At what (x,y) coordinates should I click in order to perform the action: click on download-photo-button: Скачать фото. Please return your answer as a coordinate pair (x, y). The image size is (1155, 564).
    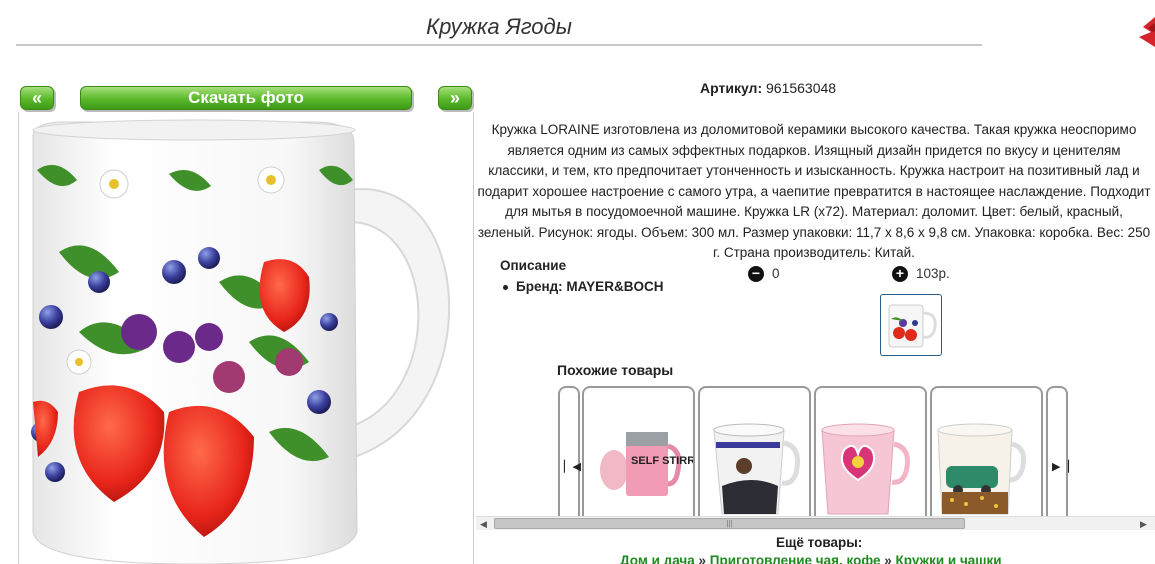
    Looking at the image, I should click on (246, 98).